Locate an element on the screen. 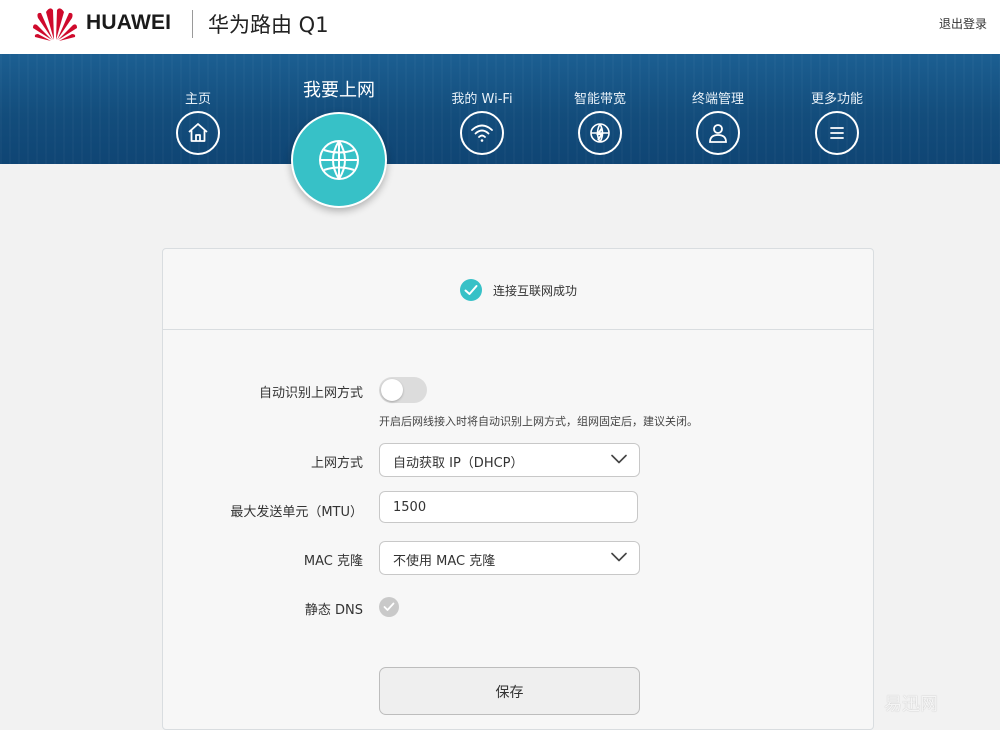 Image resolution: width=1000 pixels, height=730 pixels. static-dns-checkbox is located at coordinates (389, 607).